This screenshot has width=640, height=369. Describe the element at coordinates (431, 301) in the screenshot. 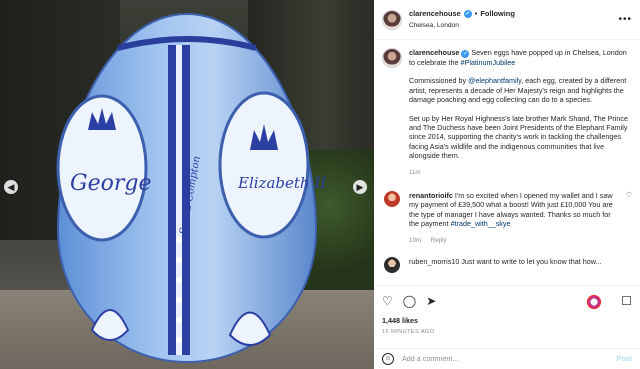

I see `share-icon: ➤` at that location.